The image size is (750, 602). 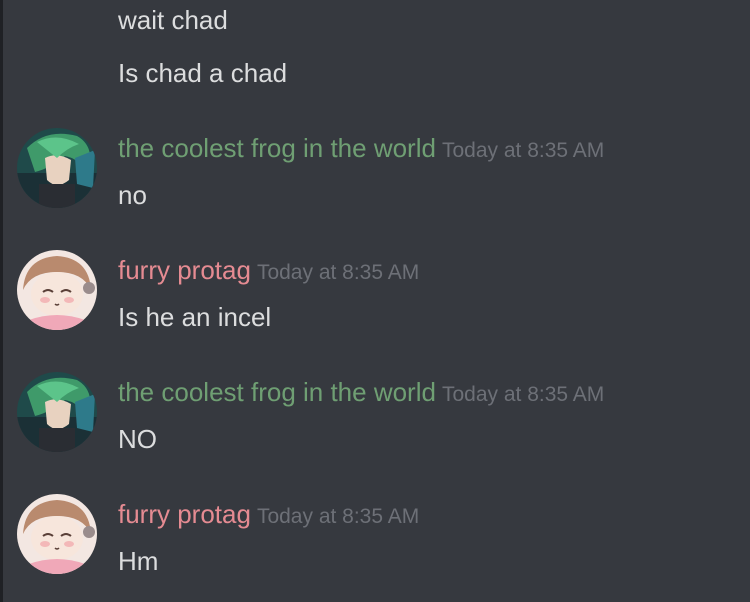 I want to click on message-text: Is chad a chad, so click(x=203, y=73).